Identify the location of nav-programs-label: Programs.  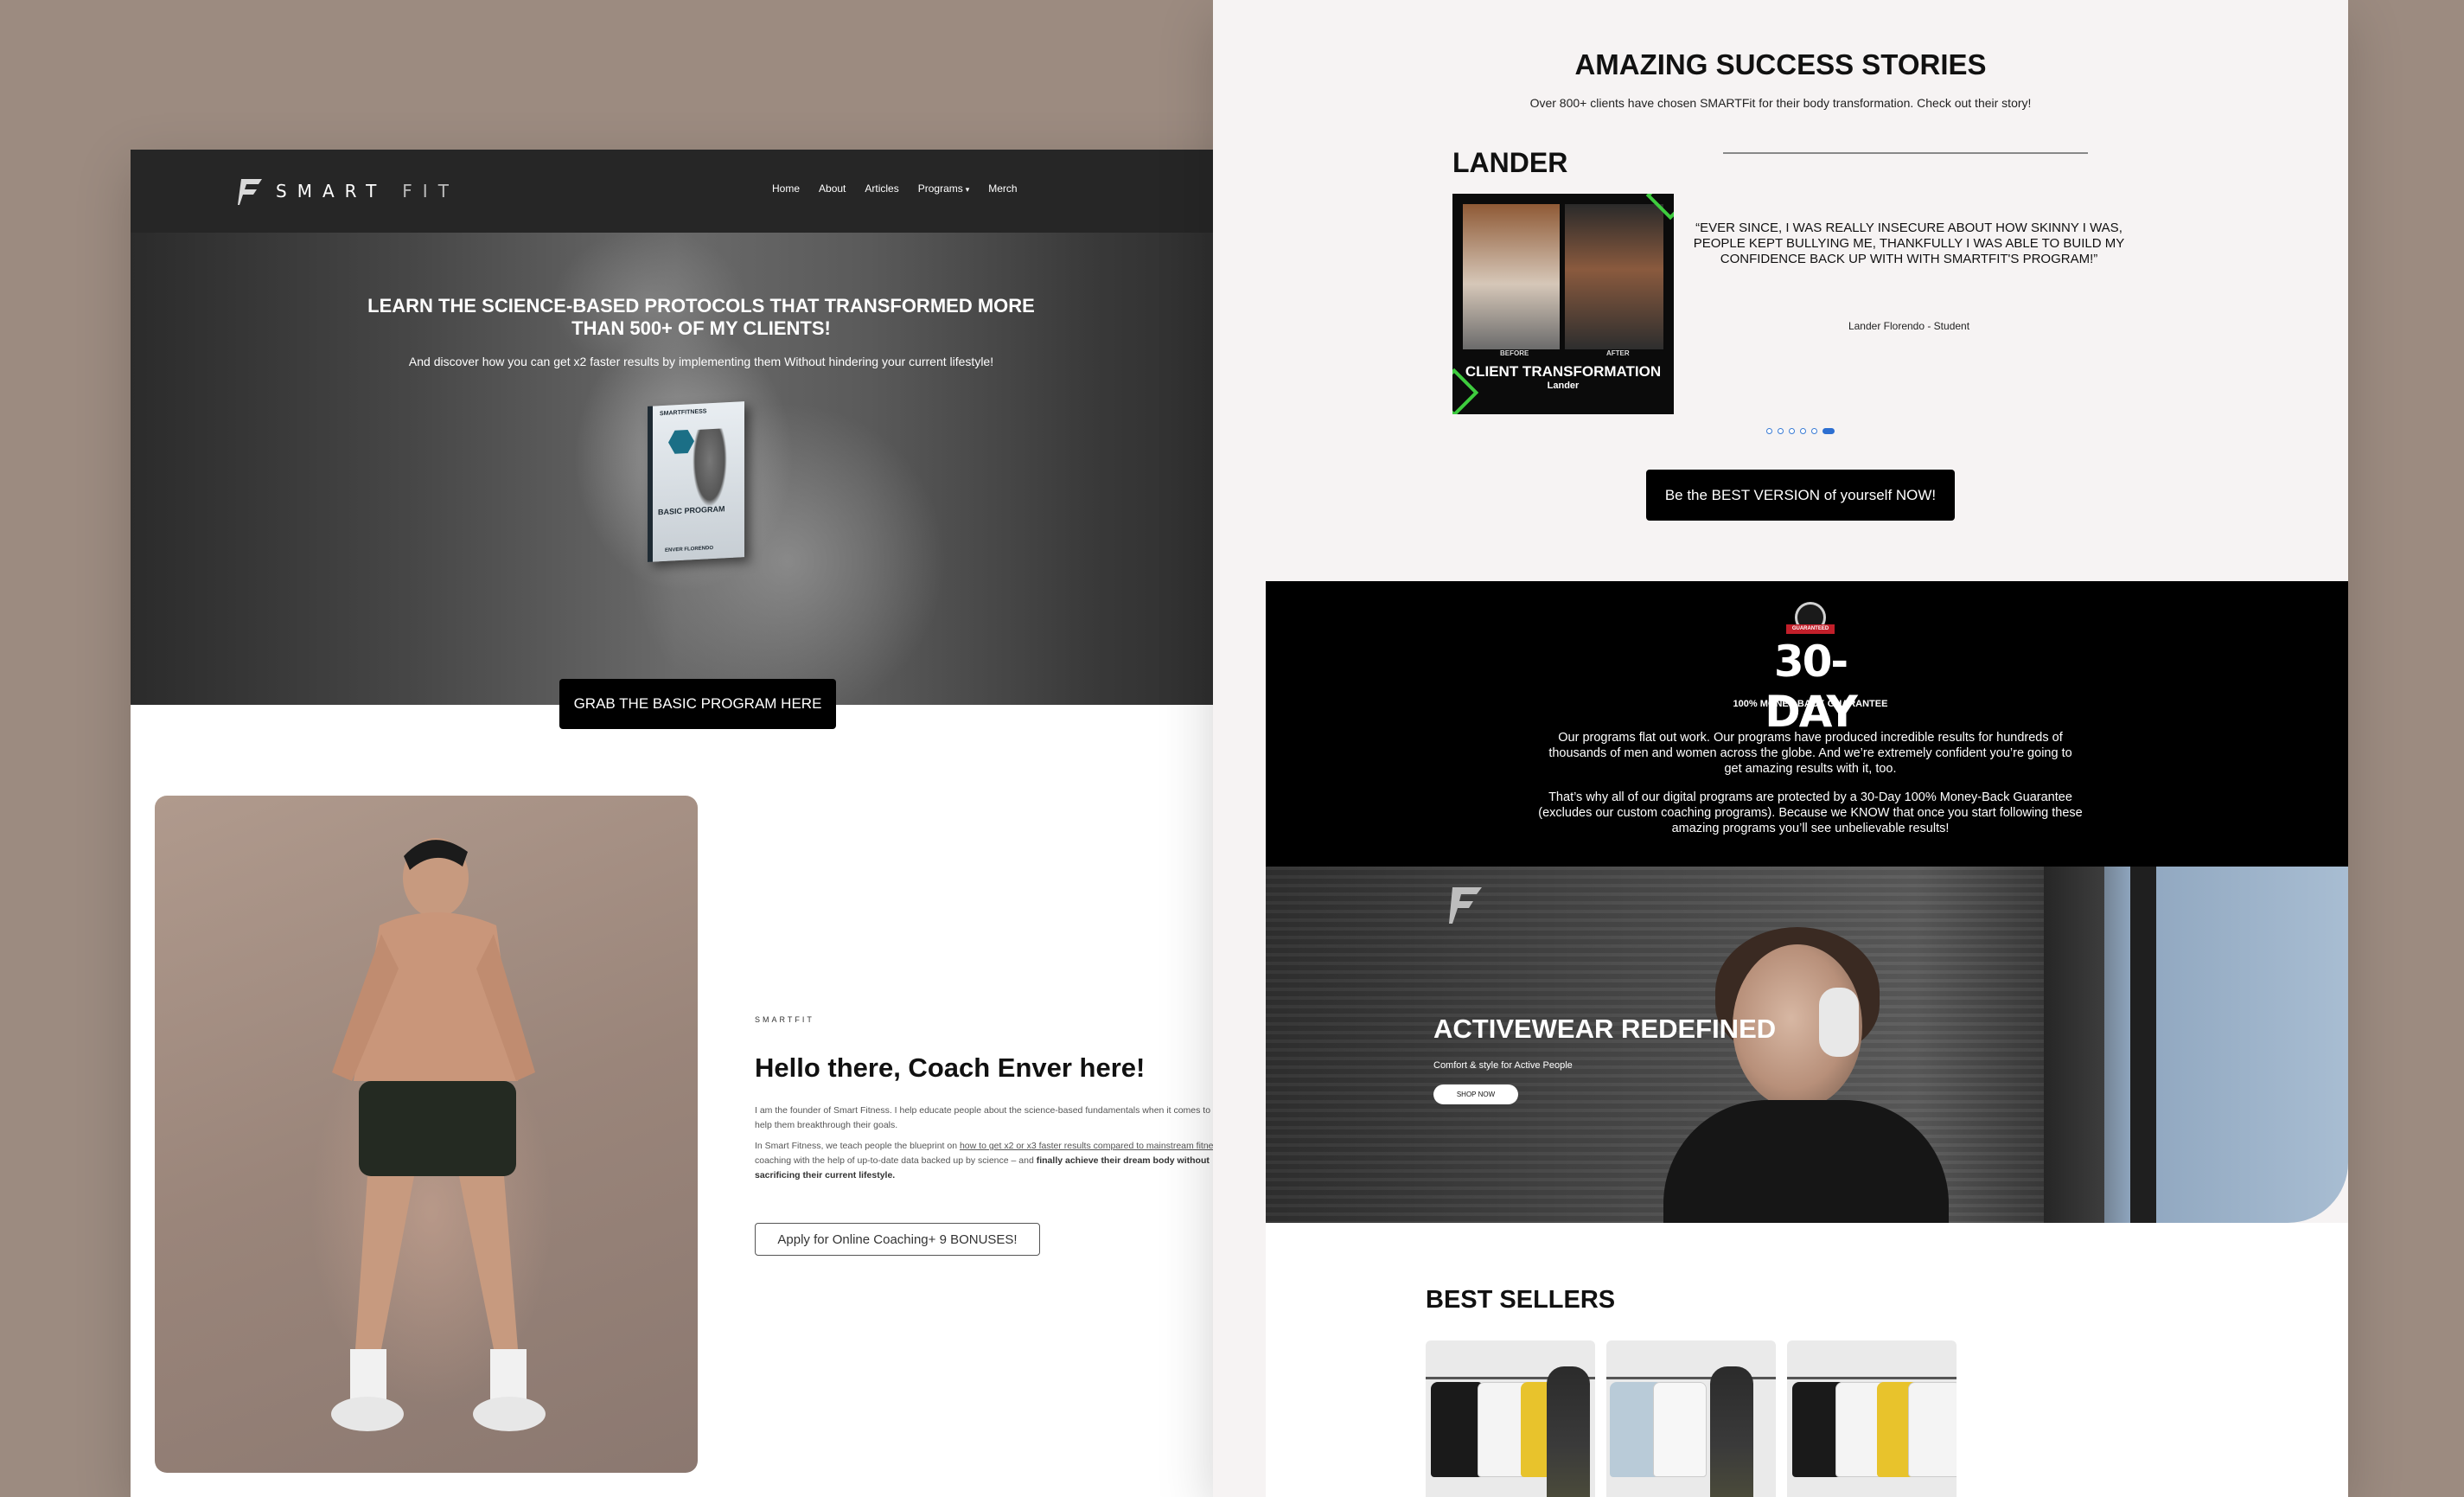
(940, 188).